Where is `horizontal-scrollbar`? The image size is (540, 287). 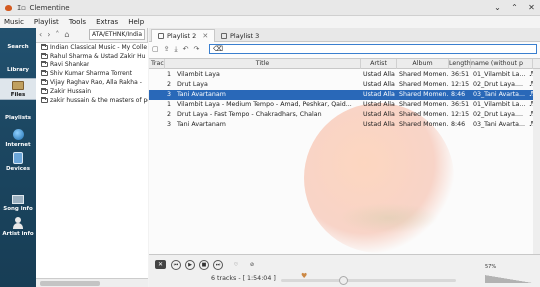
horizontal-scrollbar is located at coordinates (92, 282).